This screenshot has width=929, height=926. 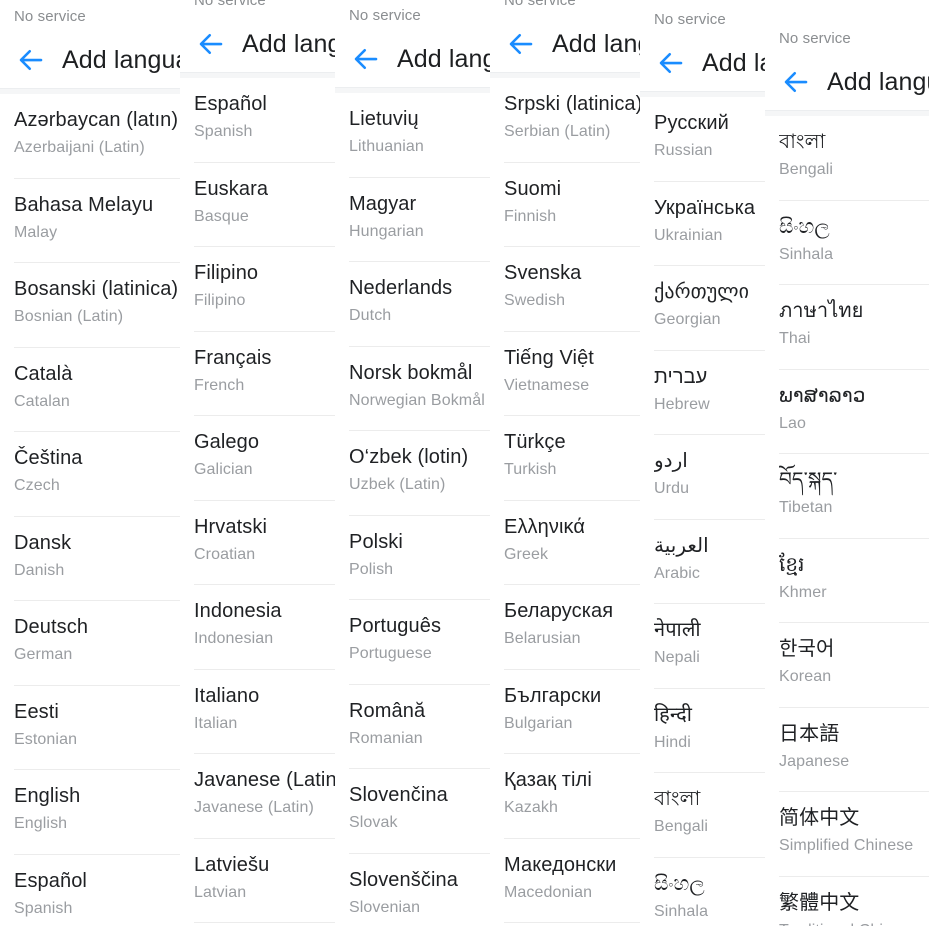 What do you see at coordinates (806, 254) in the screenshot?
I see `language-english-name: Sinhala` at bounding box center [806, 254].